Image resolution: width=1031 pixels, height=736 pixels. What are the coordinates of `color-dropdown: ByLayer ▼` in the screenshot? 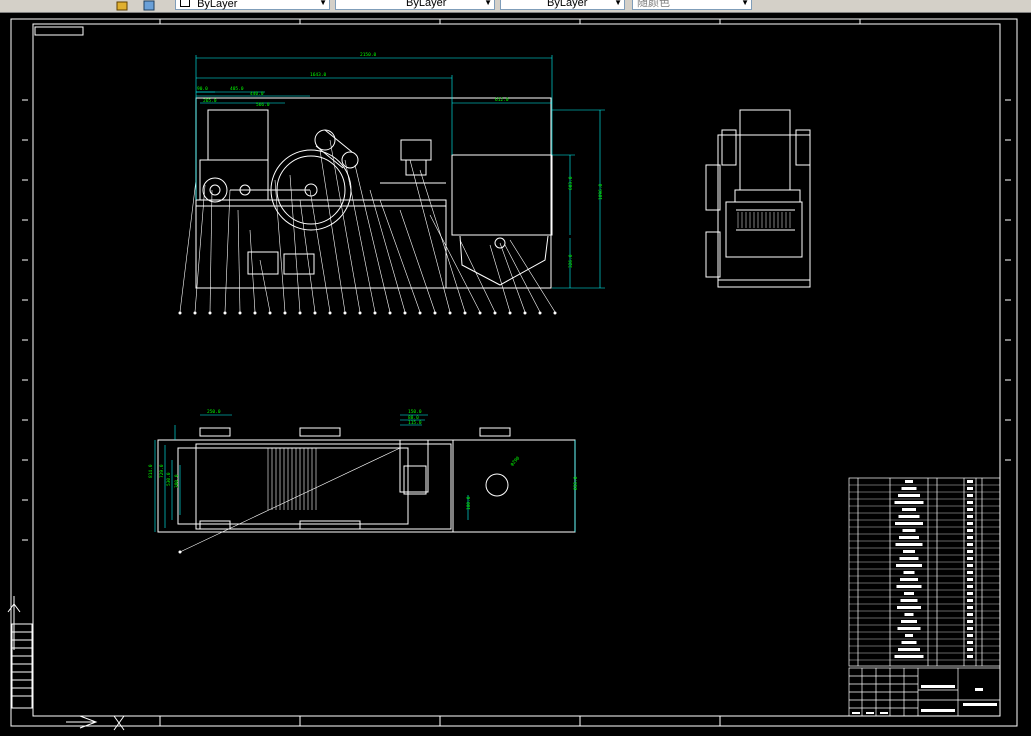 It's located at (252, 5).